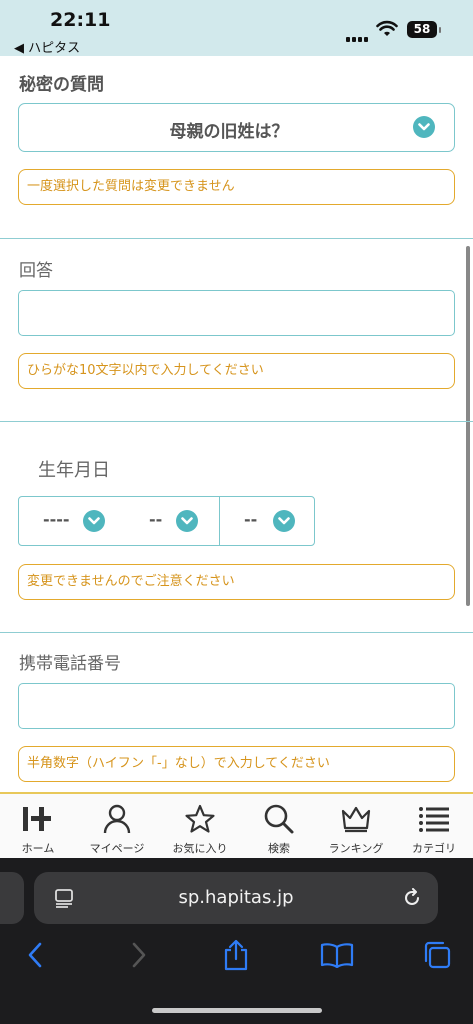 Image resolution: width=473 pixels, height=1024 pixels. I want to click on tab-ranking: ランキング, so click(356, 829).